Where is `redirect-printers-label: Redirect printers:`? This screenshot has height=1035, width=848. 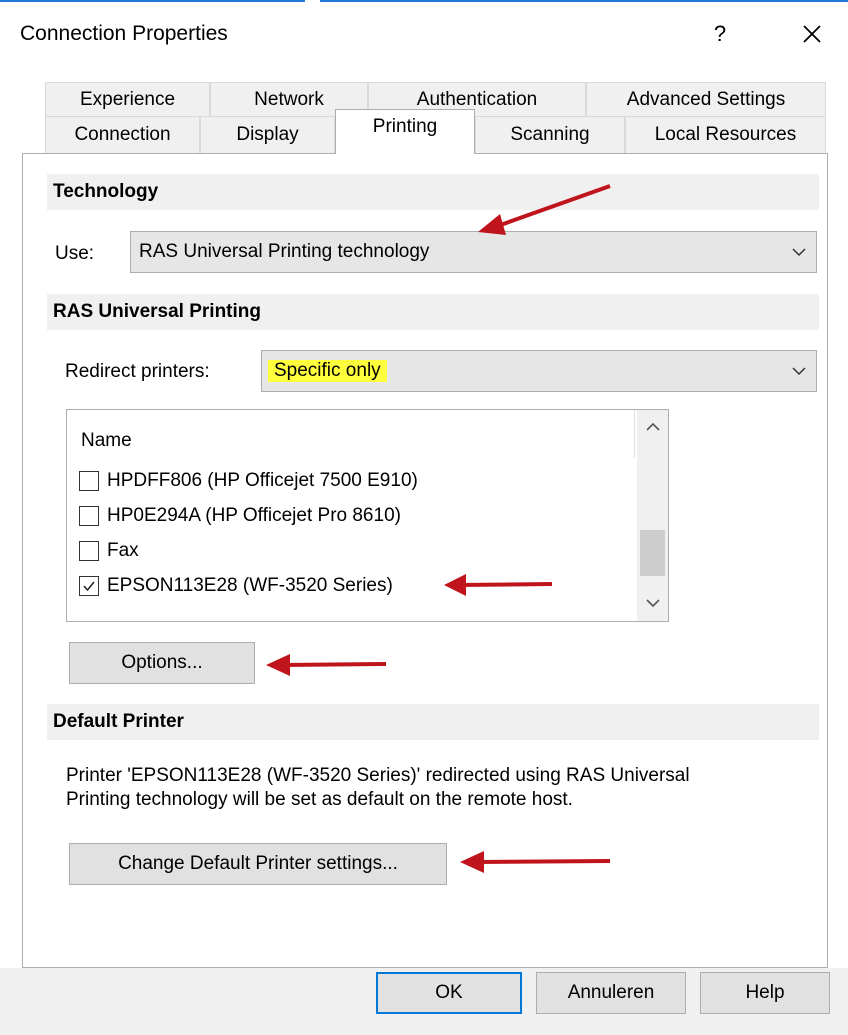 redirect-printers-label: Redirect printers: is located at coordinates (137, 371).